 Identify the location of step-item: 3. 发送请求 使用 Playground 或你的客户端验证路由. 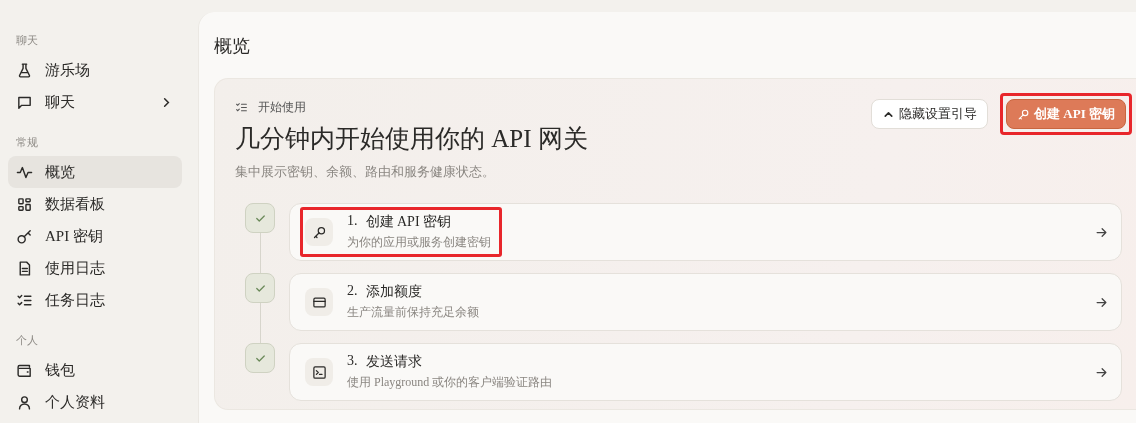
(705, 372).